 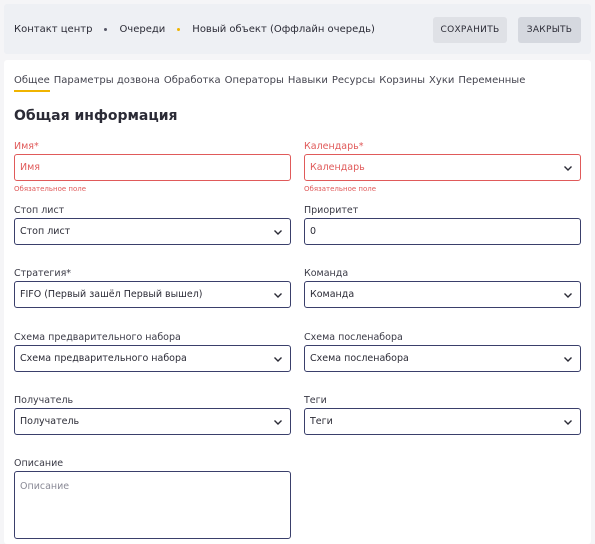 What do you see at coordinates (50, 421) in the screenshot?
I see `recipient-value: Получатель` at bounding box center [50, 421].